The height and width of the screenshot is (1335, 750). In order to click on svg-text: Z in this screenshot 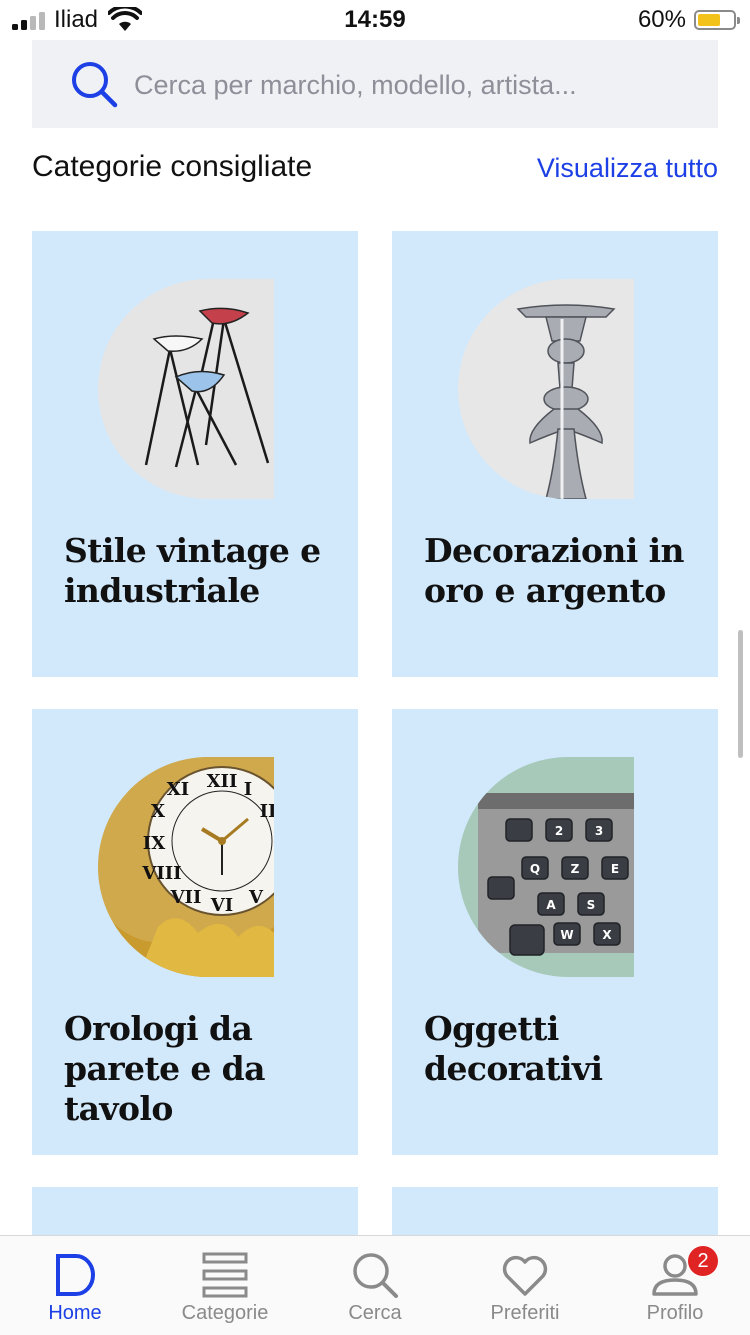, I will do `click(575, 869)`.